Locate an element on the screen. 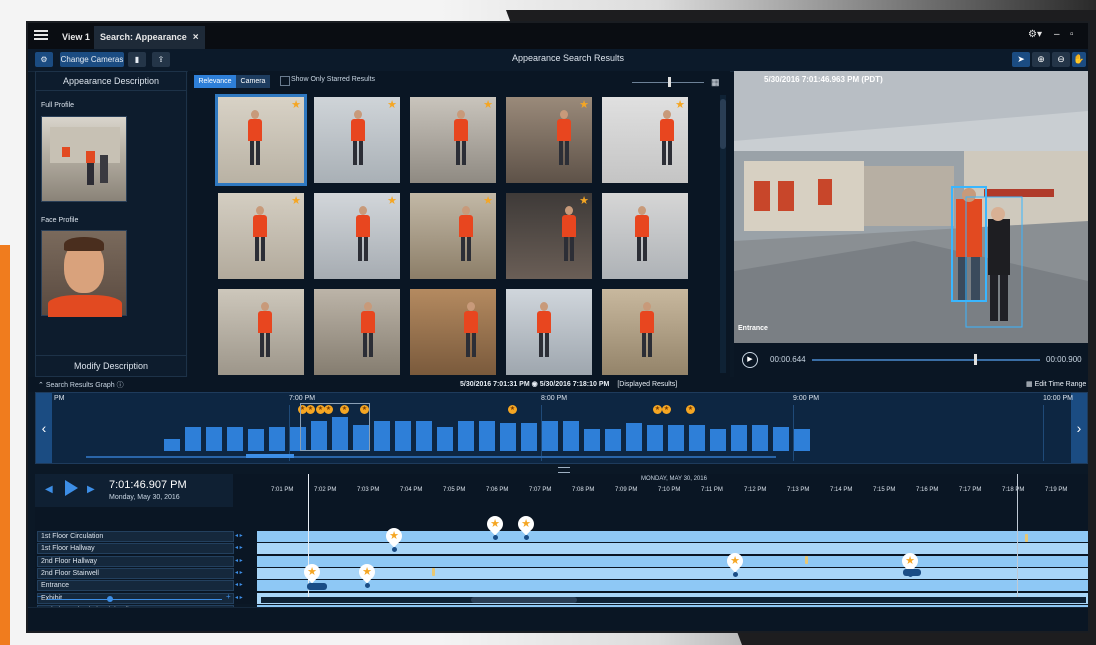 The image size is (1096, 645). zoom-in-icon: + is located at coordinates (228, 596).